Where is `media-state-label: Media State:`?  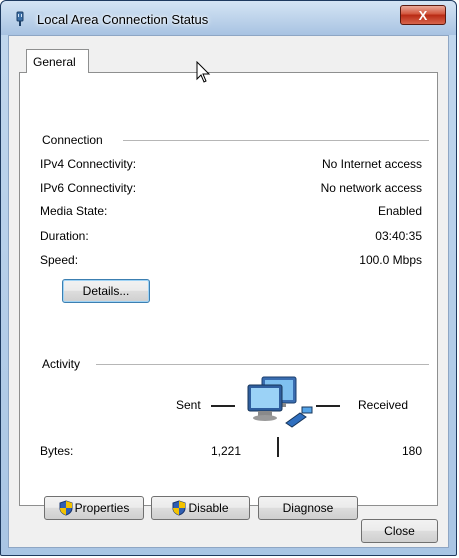 media-state-label: Media State: is located at coordinates (74, 211).